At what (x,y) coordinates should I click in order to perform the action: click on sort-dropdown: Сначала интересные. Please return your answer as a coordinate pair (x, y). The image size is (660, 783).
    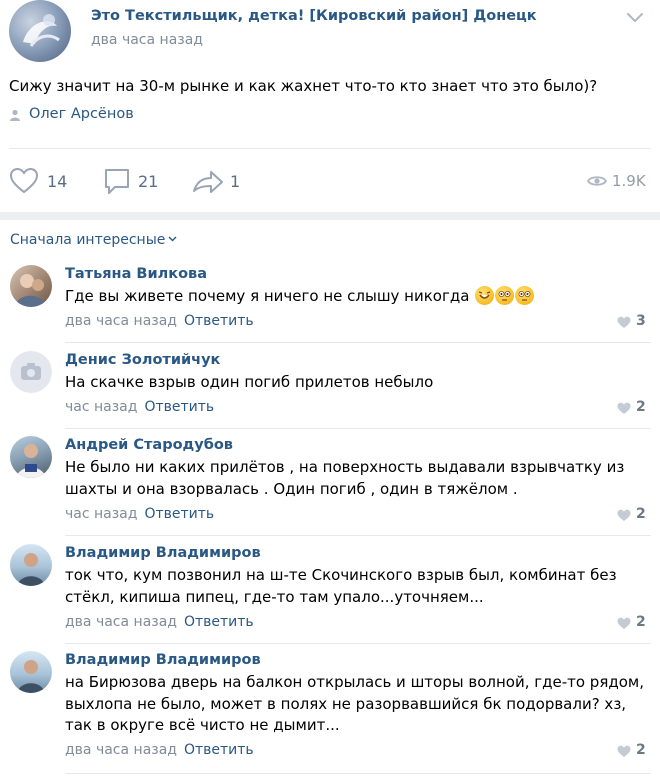
    Looking at the image, I should click on (93, 240).